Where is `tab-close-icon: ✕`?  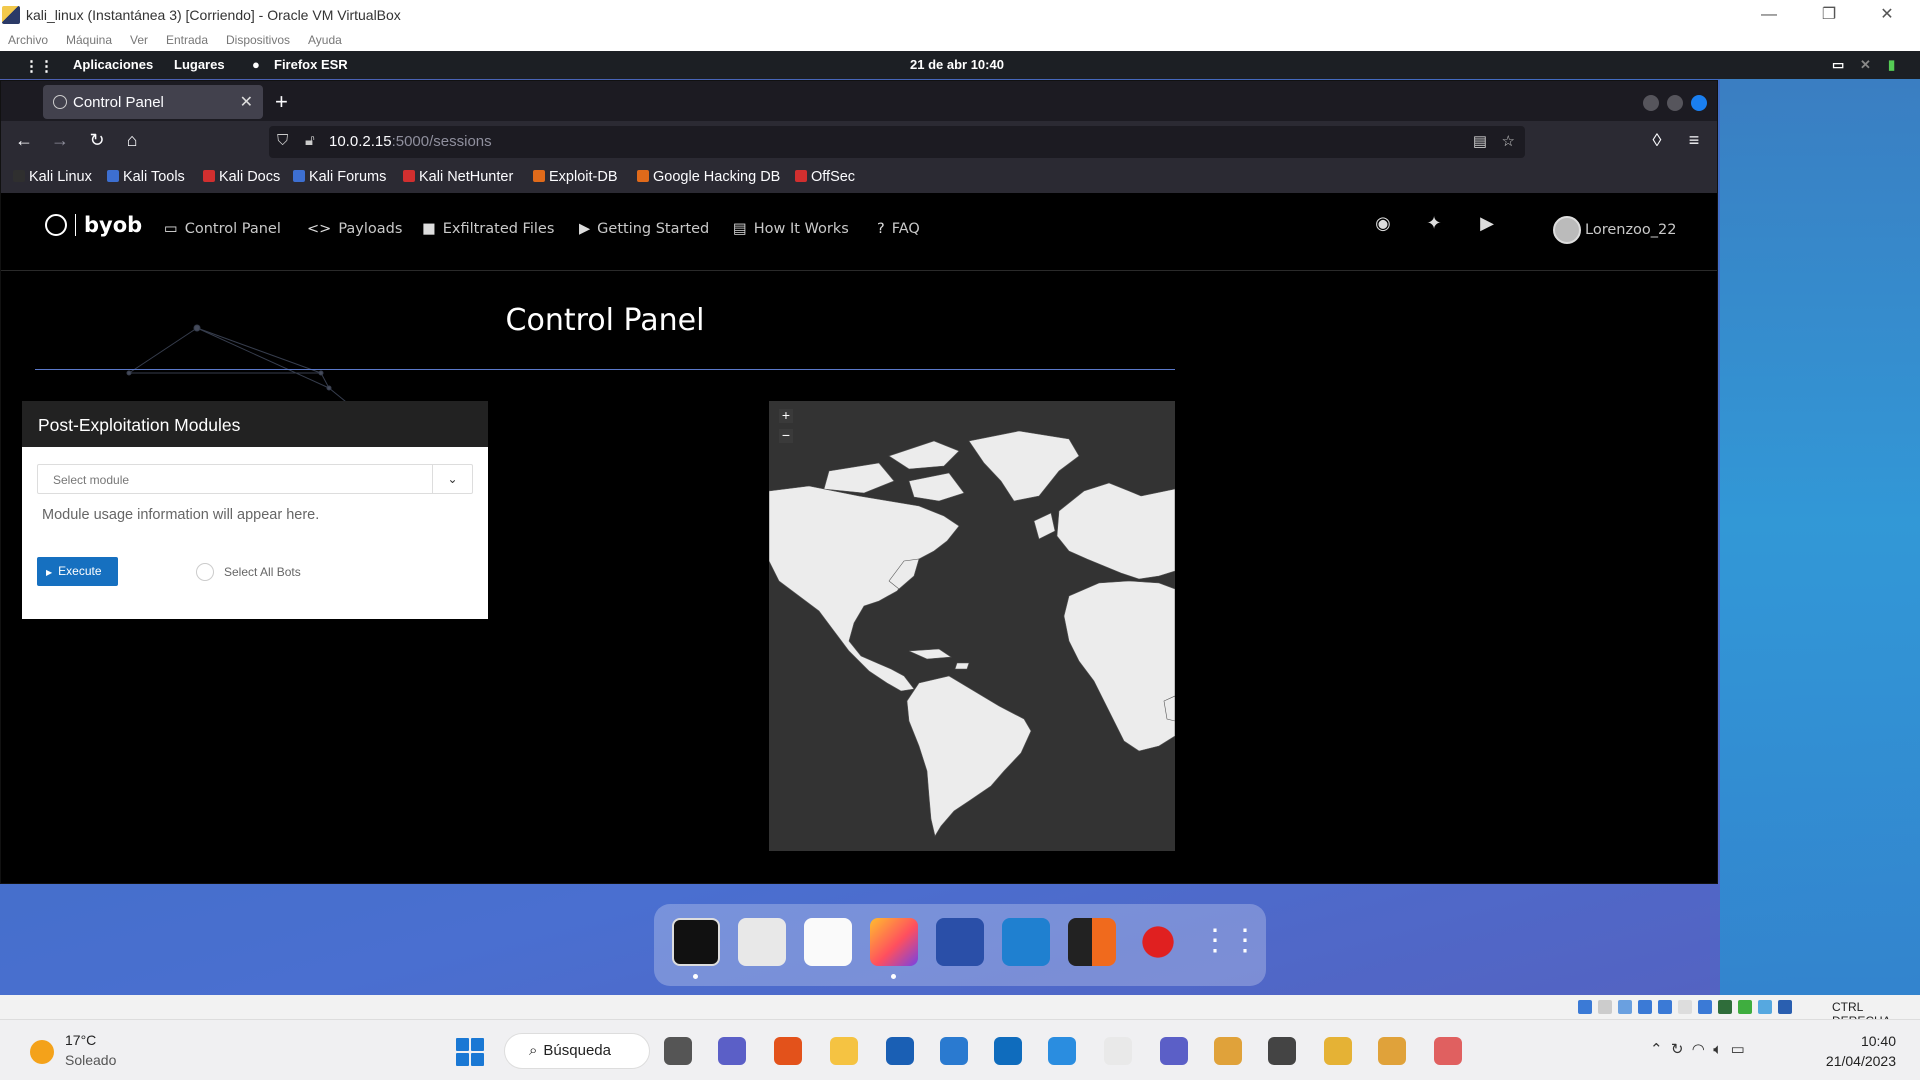 tab-close-icon: ✕ is located at coordinates (246, 102).